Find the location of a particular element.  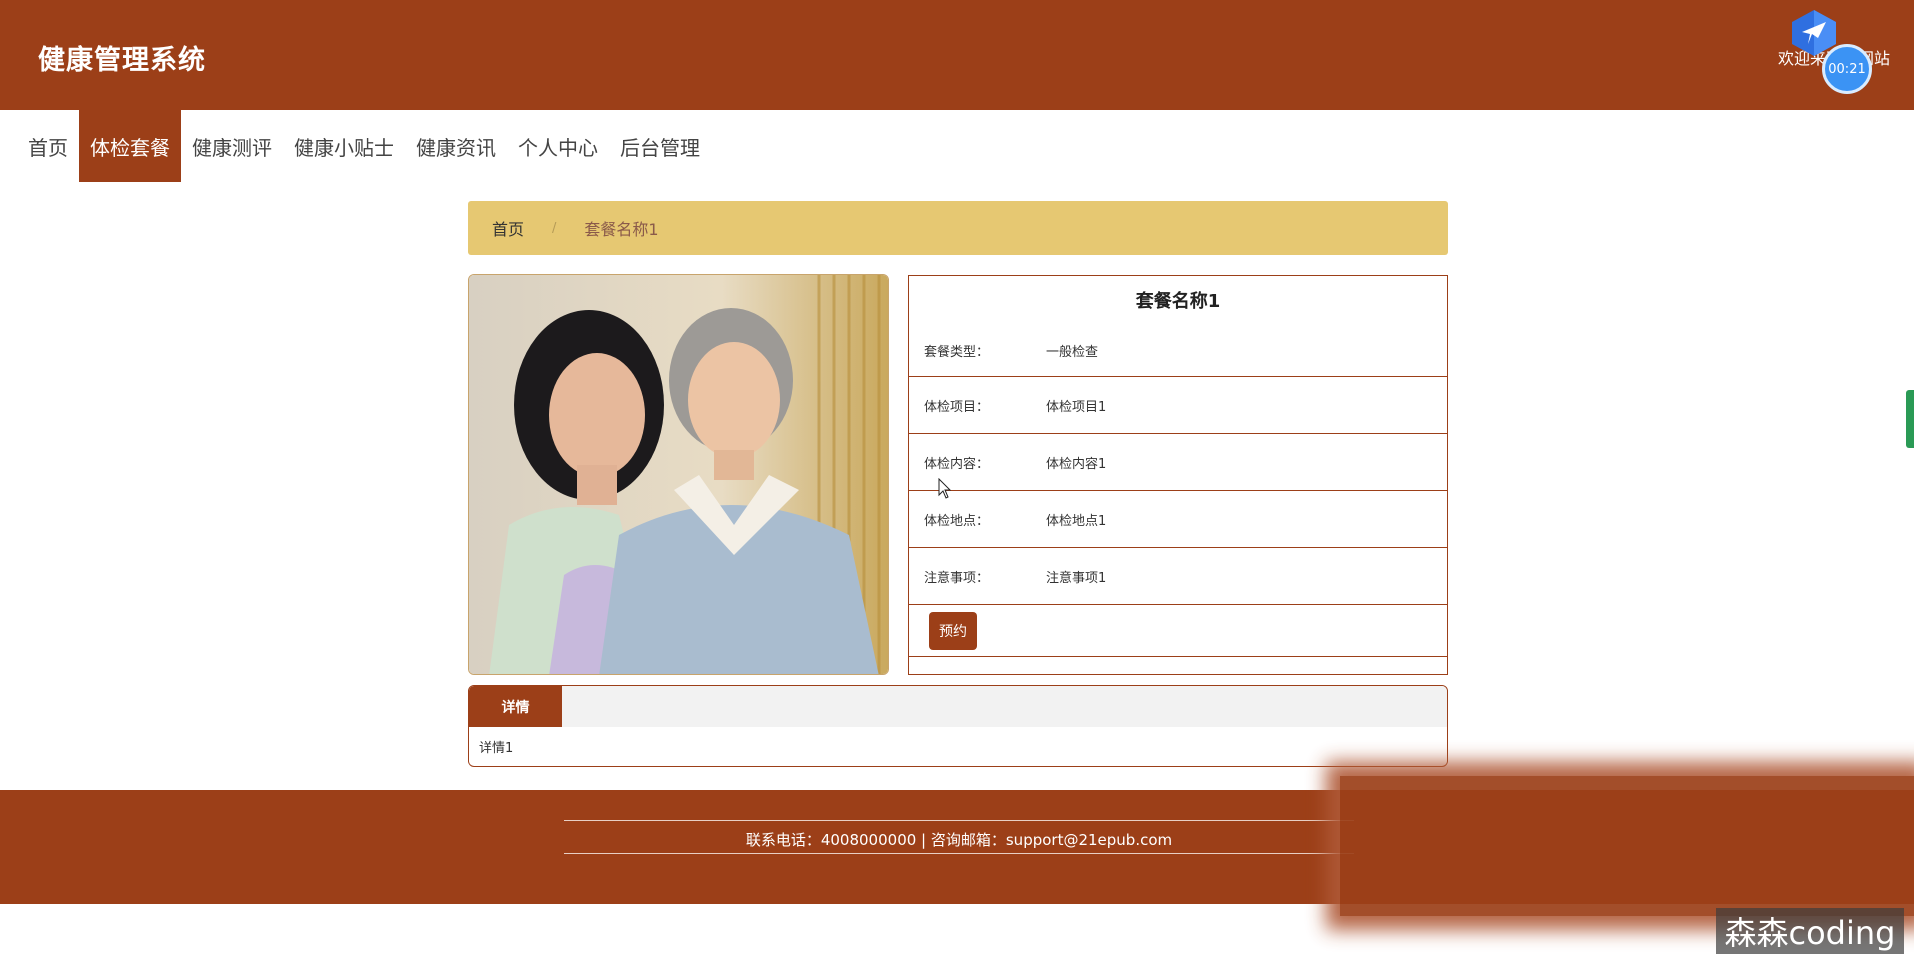

header: 健康管理系统 欢迎来到本网站 00:21 is located at coordinates (957, 55).